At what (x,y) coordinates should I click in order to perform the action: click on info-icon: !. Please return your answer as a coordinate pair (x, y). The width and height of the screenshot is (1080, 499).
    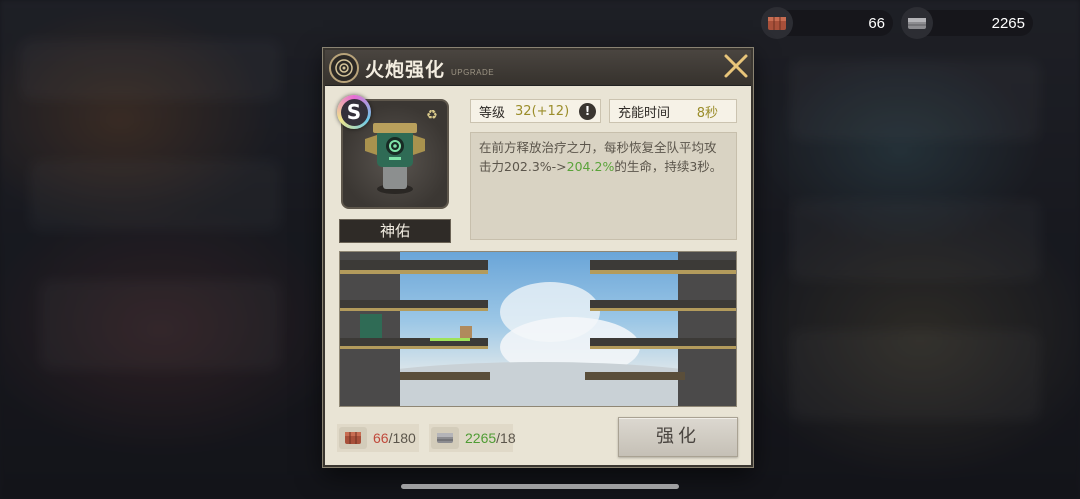
    Looking at the image, I should click on (587, 111).